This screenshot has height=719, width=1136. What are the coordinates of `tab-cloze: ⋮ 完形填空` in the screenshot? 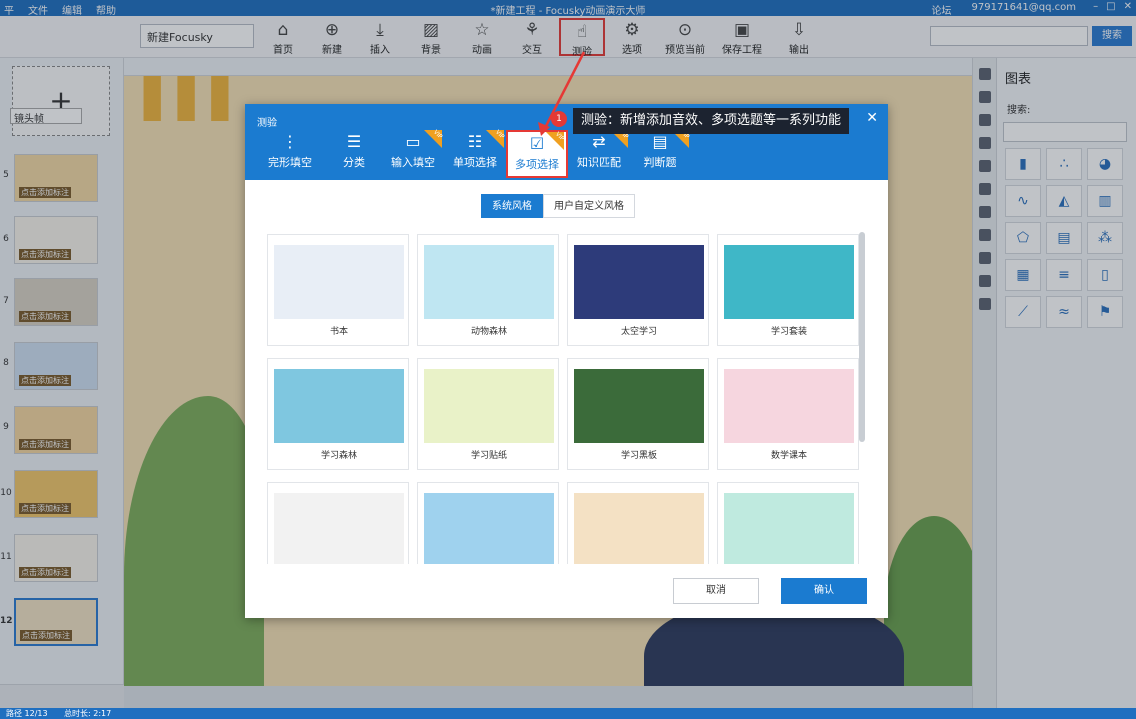 It's located at (290, 154).